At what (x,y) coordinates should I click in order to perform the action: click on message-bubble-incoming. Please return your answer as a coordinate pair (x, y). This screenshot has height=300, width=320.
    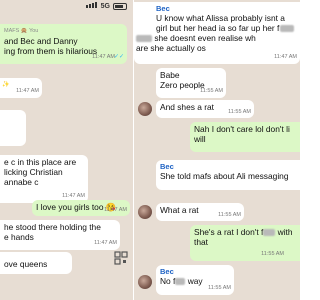
    Looking at the image, I should click on (13, 128).